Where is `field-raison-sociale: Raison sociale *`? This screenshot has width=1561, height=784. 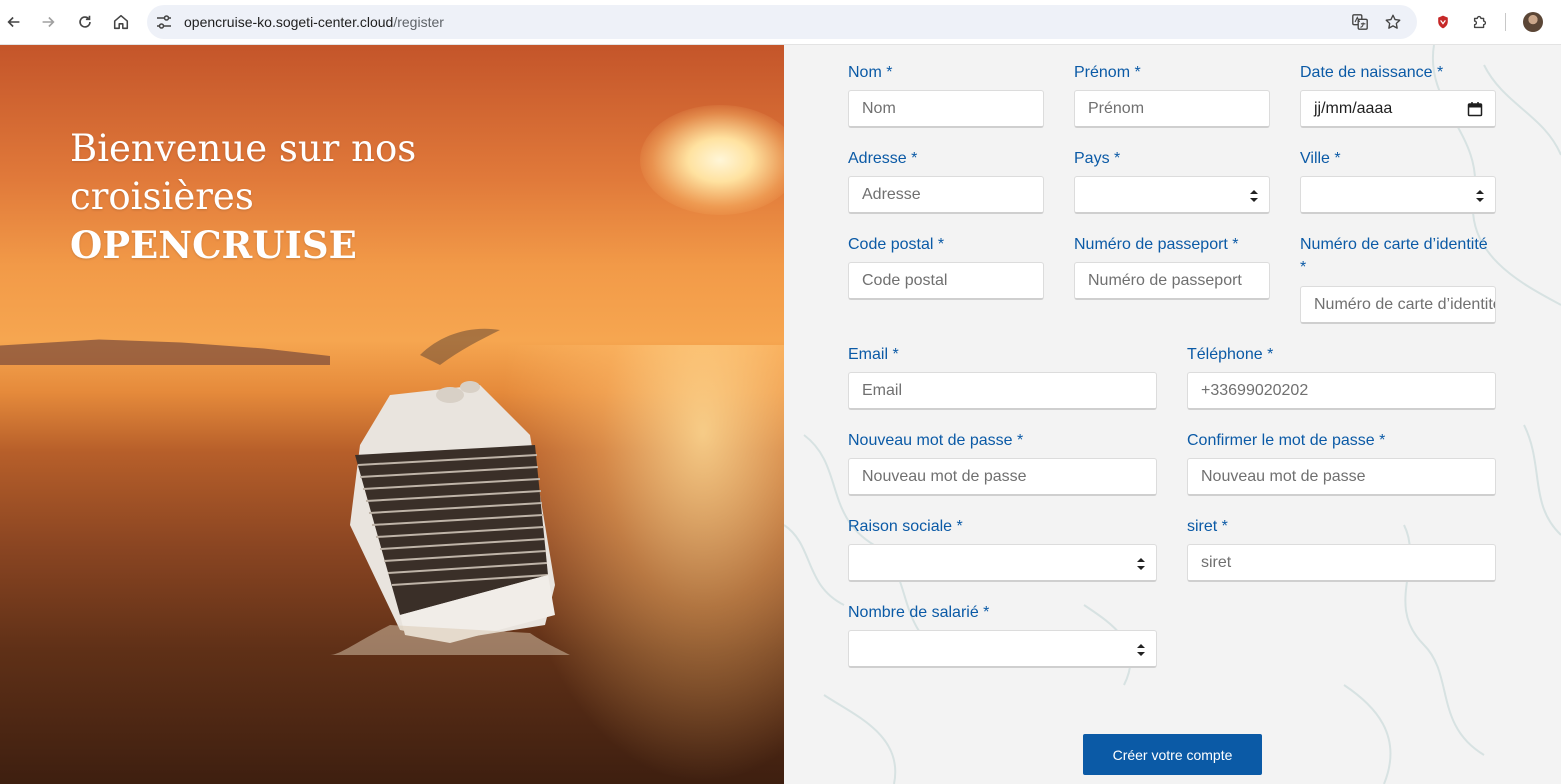
field-raison-sociale: Raison sociale * is located at coordinates (1002, 549).